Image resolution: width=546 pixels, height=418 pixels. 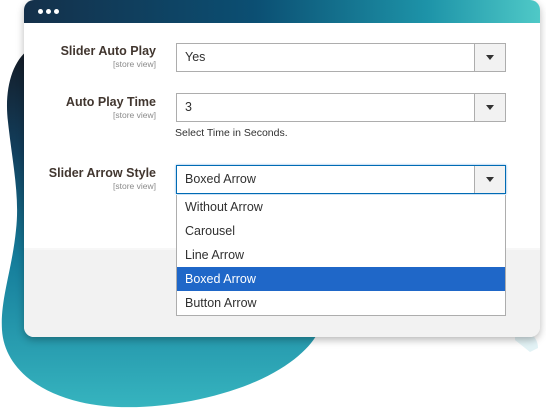 I want to click on arrow-style-select-button, so click(x=489, y=179).